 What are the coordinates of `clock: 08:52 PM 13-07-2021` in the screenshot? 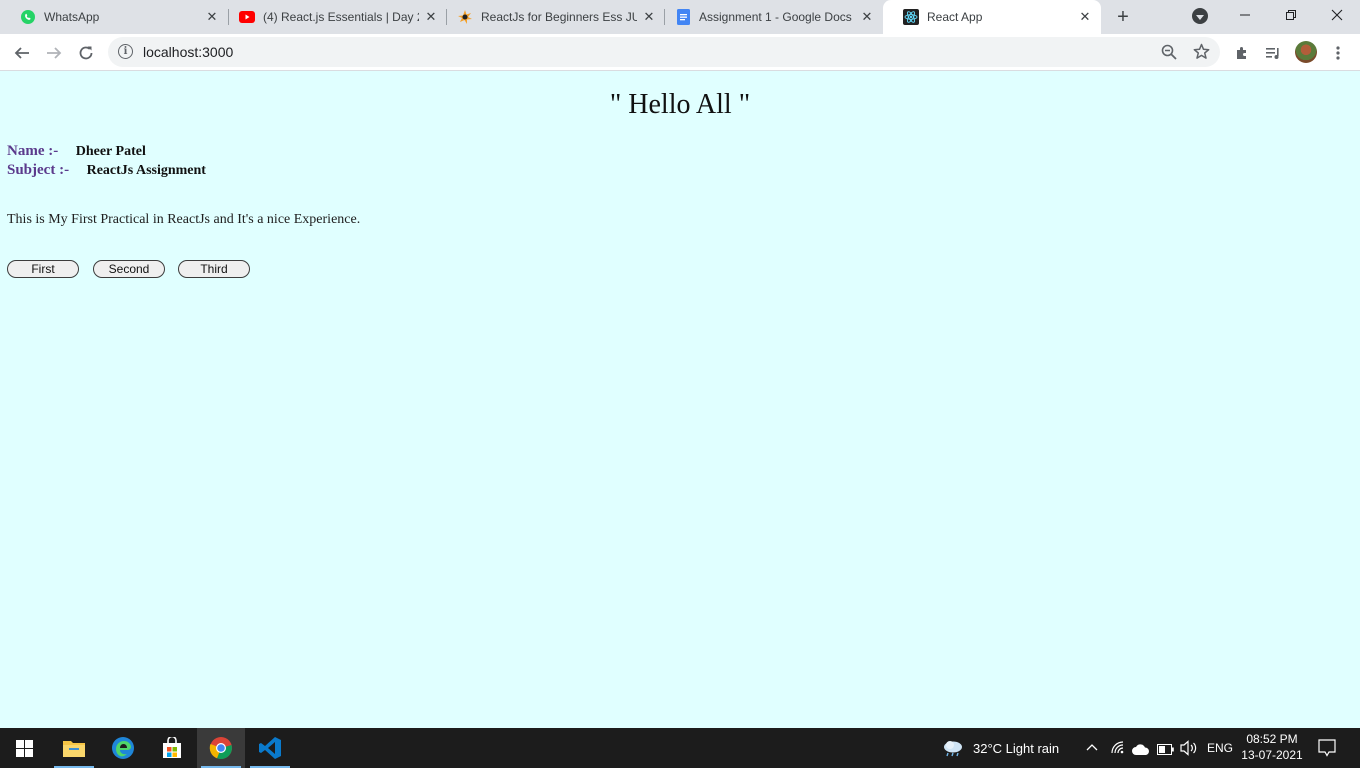 It's located at (1272, 747).